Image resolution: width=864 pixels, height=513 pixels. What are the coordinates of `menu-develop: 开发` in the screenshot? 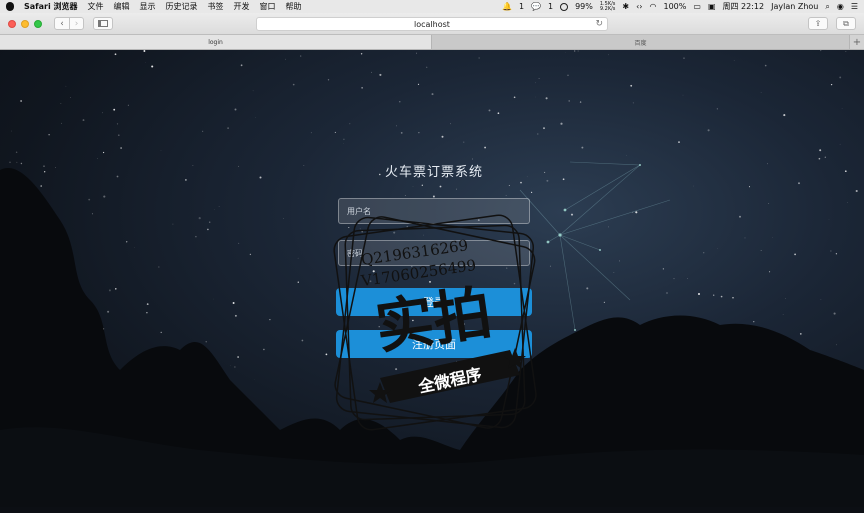 It's located at (242, 6).